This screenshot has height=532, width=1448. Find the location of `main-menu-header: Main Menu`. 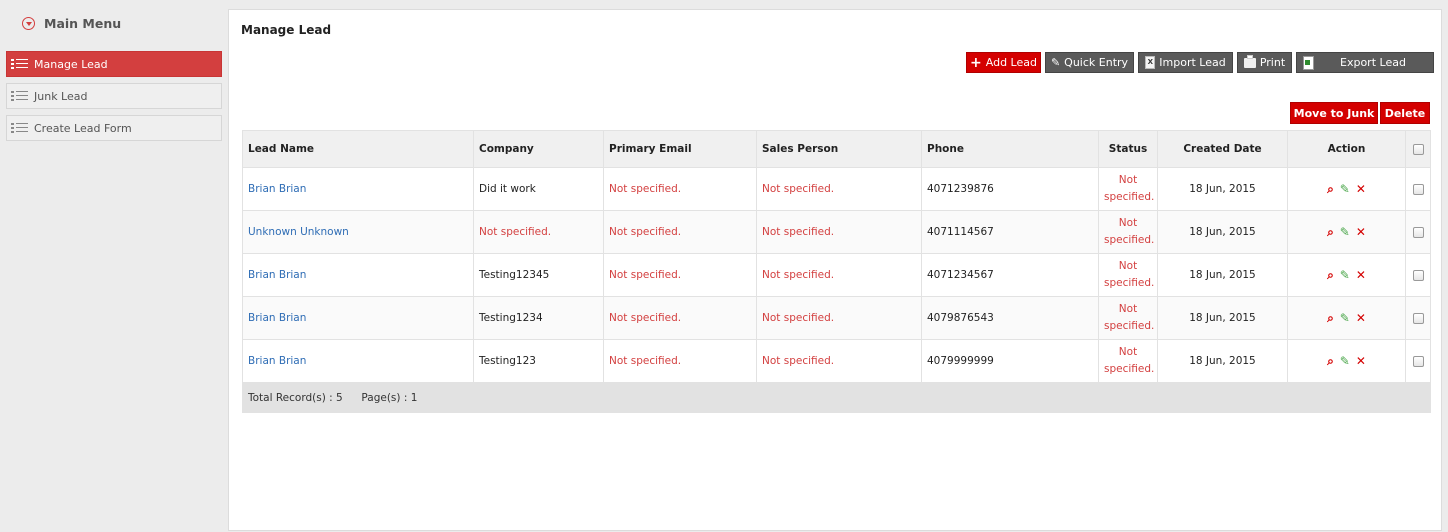

main-menu-header: Main Menu is located at coordinates (71, 23).